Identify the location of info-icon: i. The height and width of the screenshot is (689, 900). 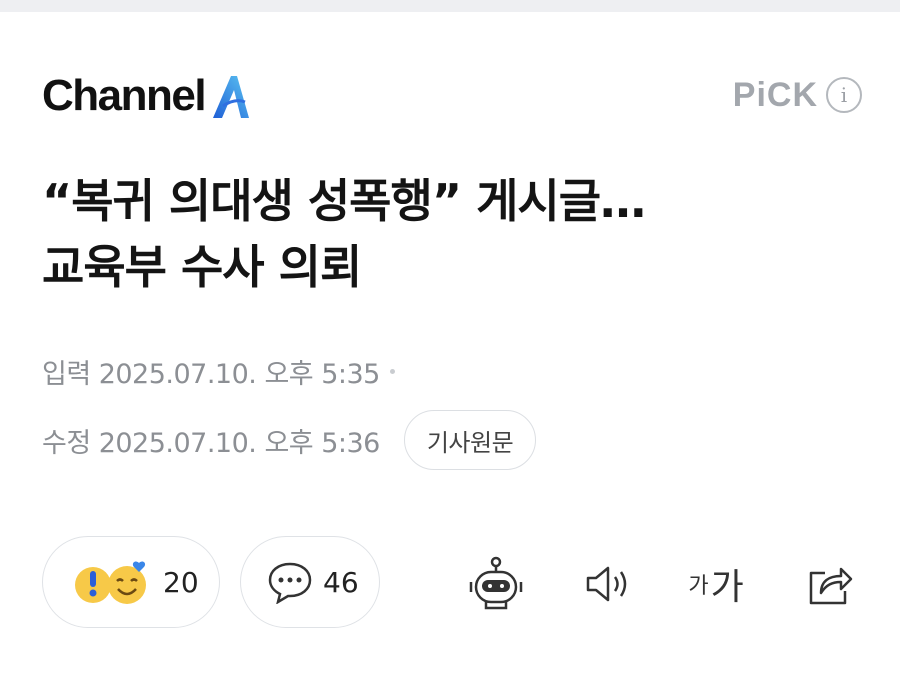
(844, 95).